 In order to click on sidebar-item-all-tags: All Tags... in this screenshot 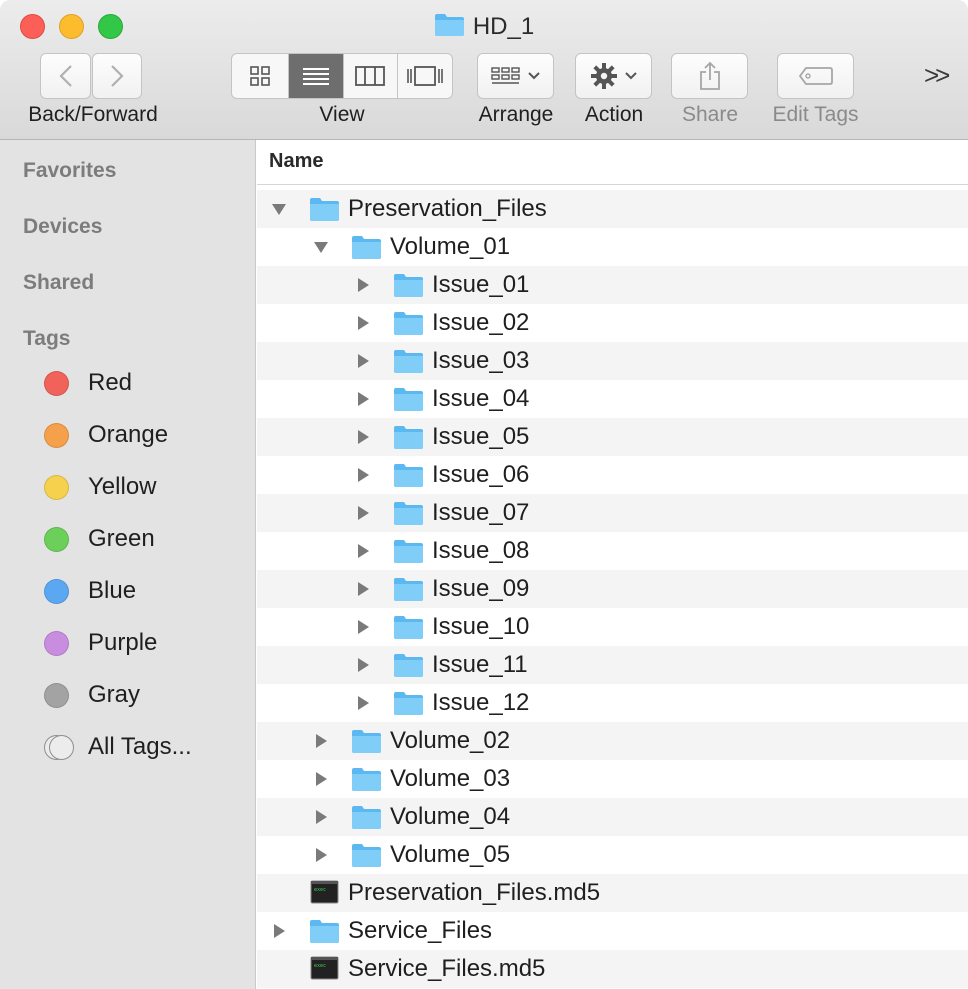, I will do `click(118, 747)`.